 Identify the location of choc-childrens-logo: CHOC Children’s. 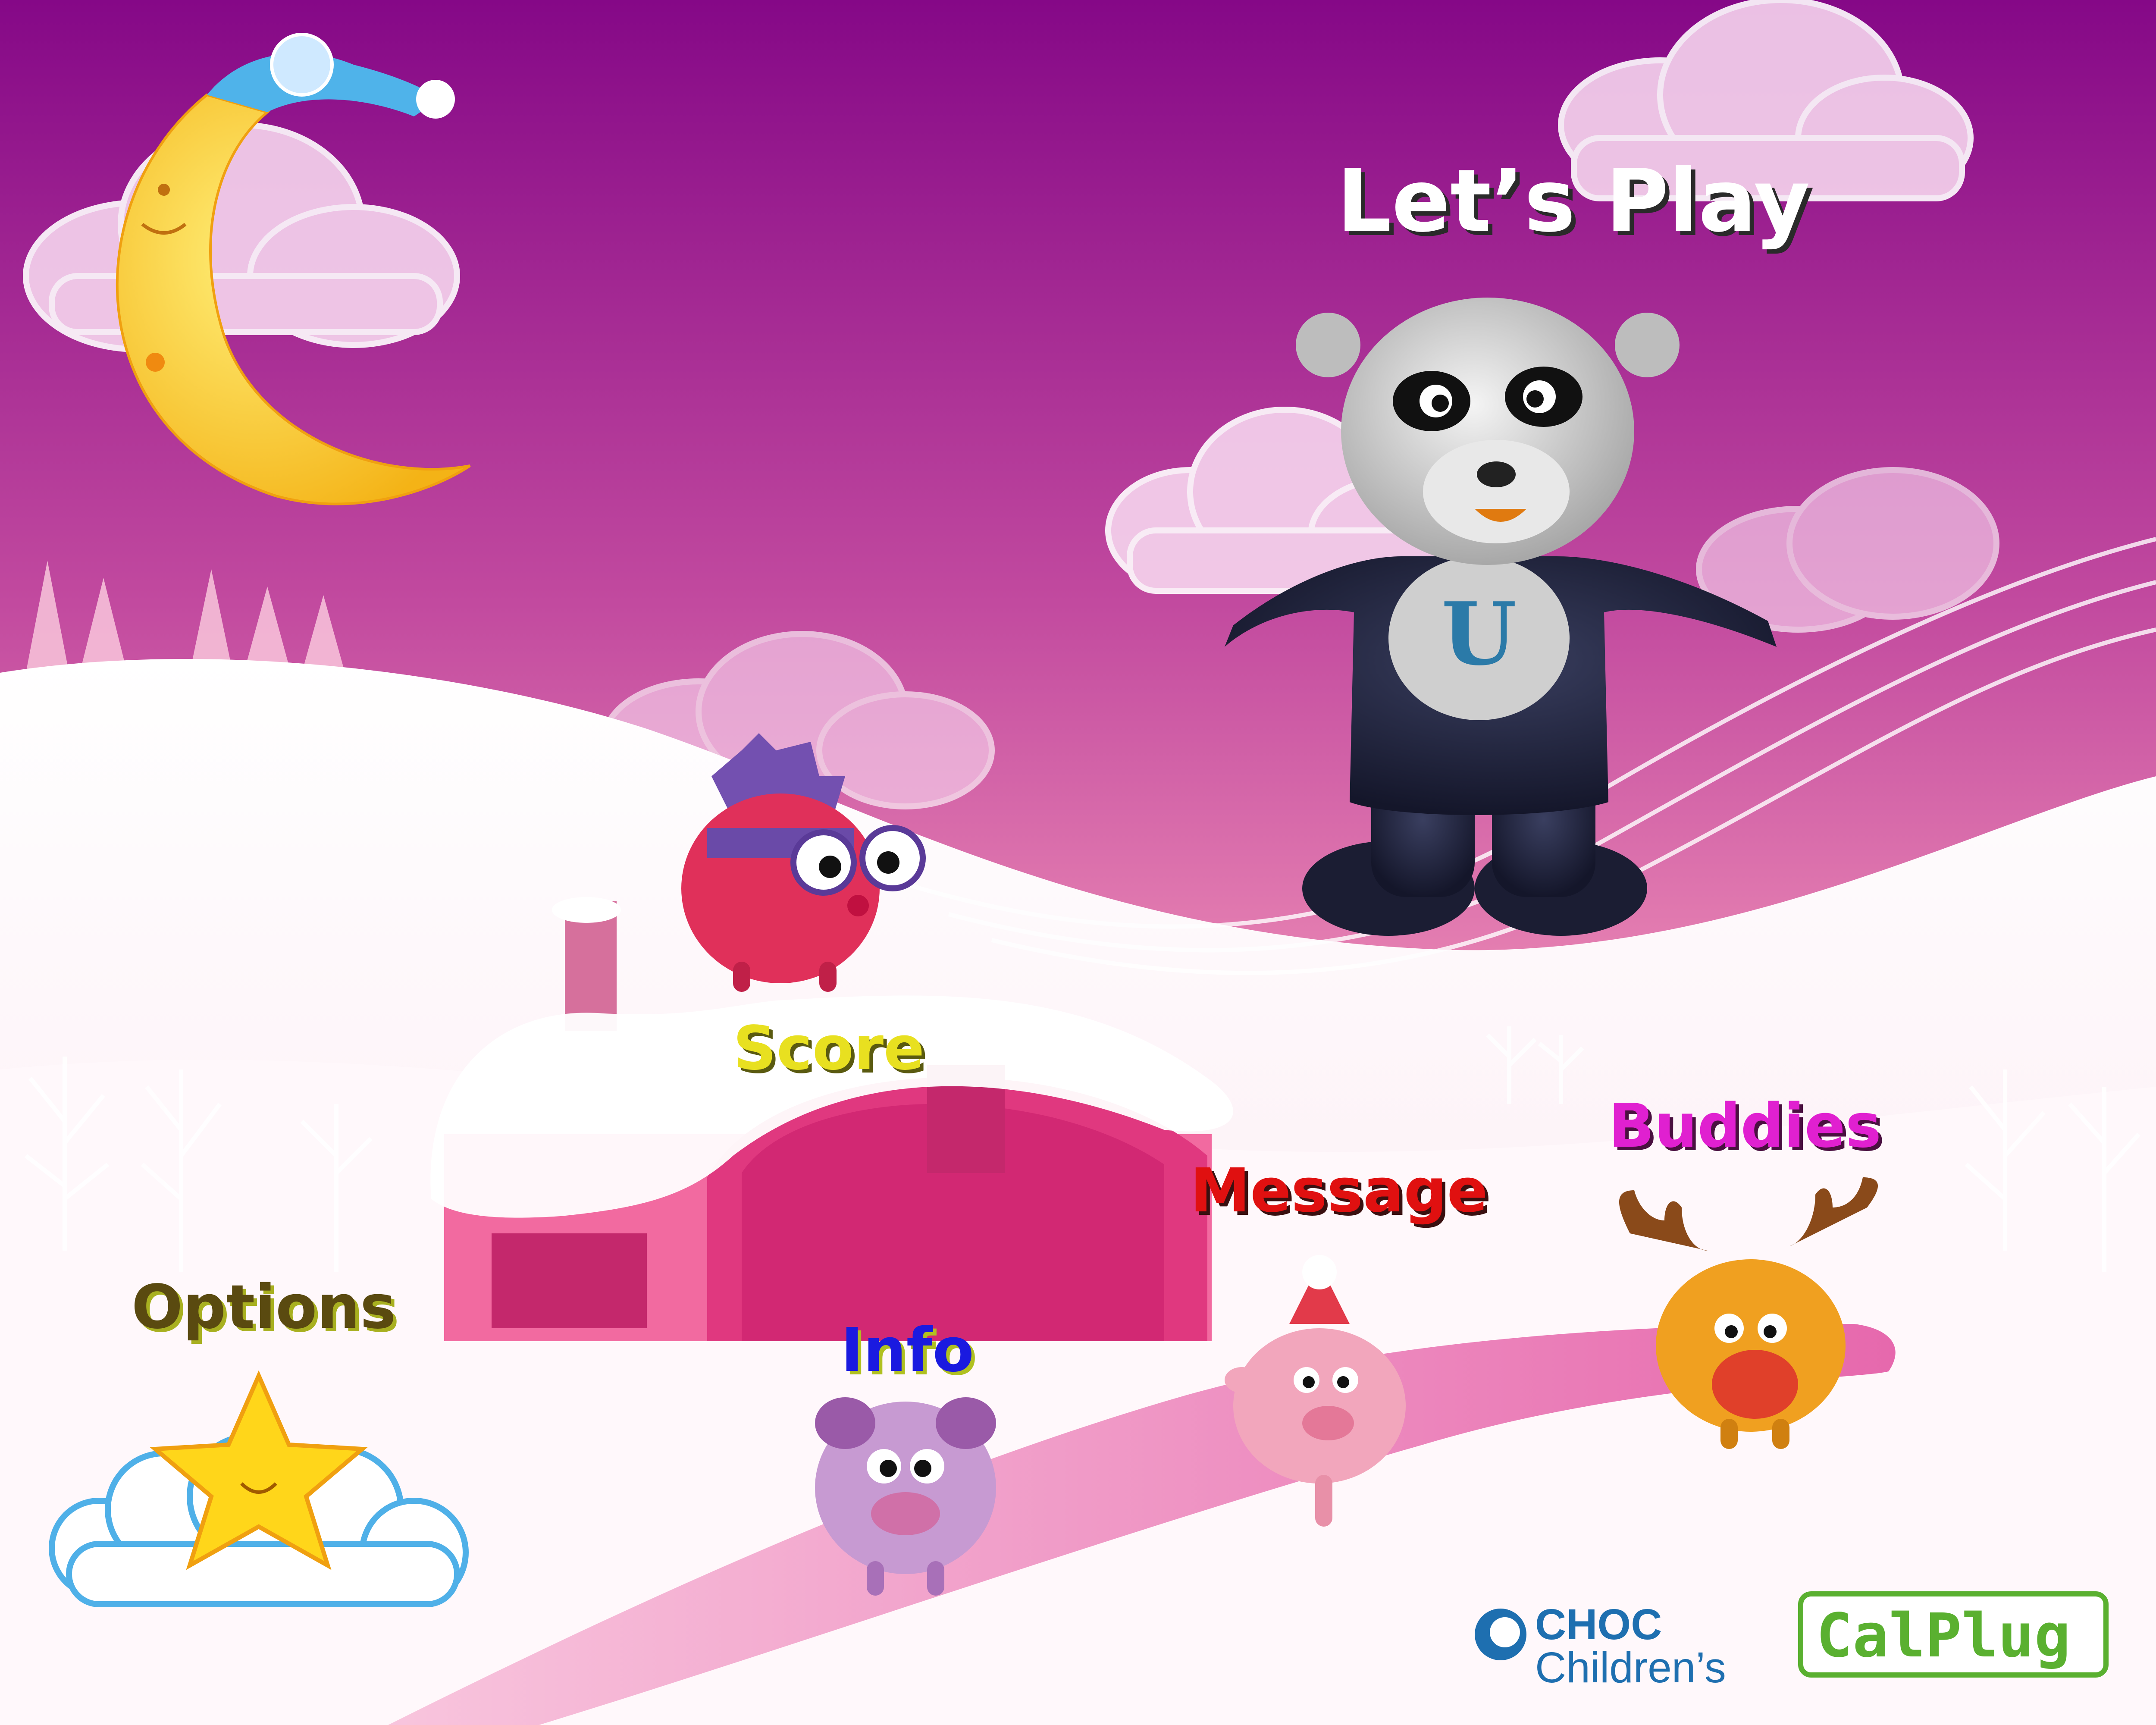
(1617, 1644).